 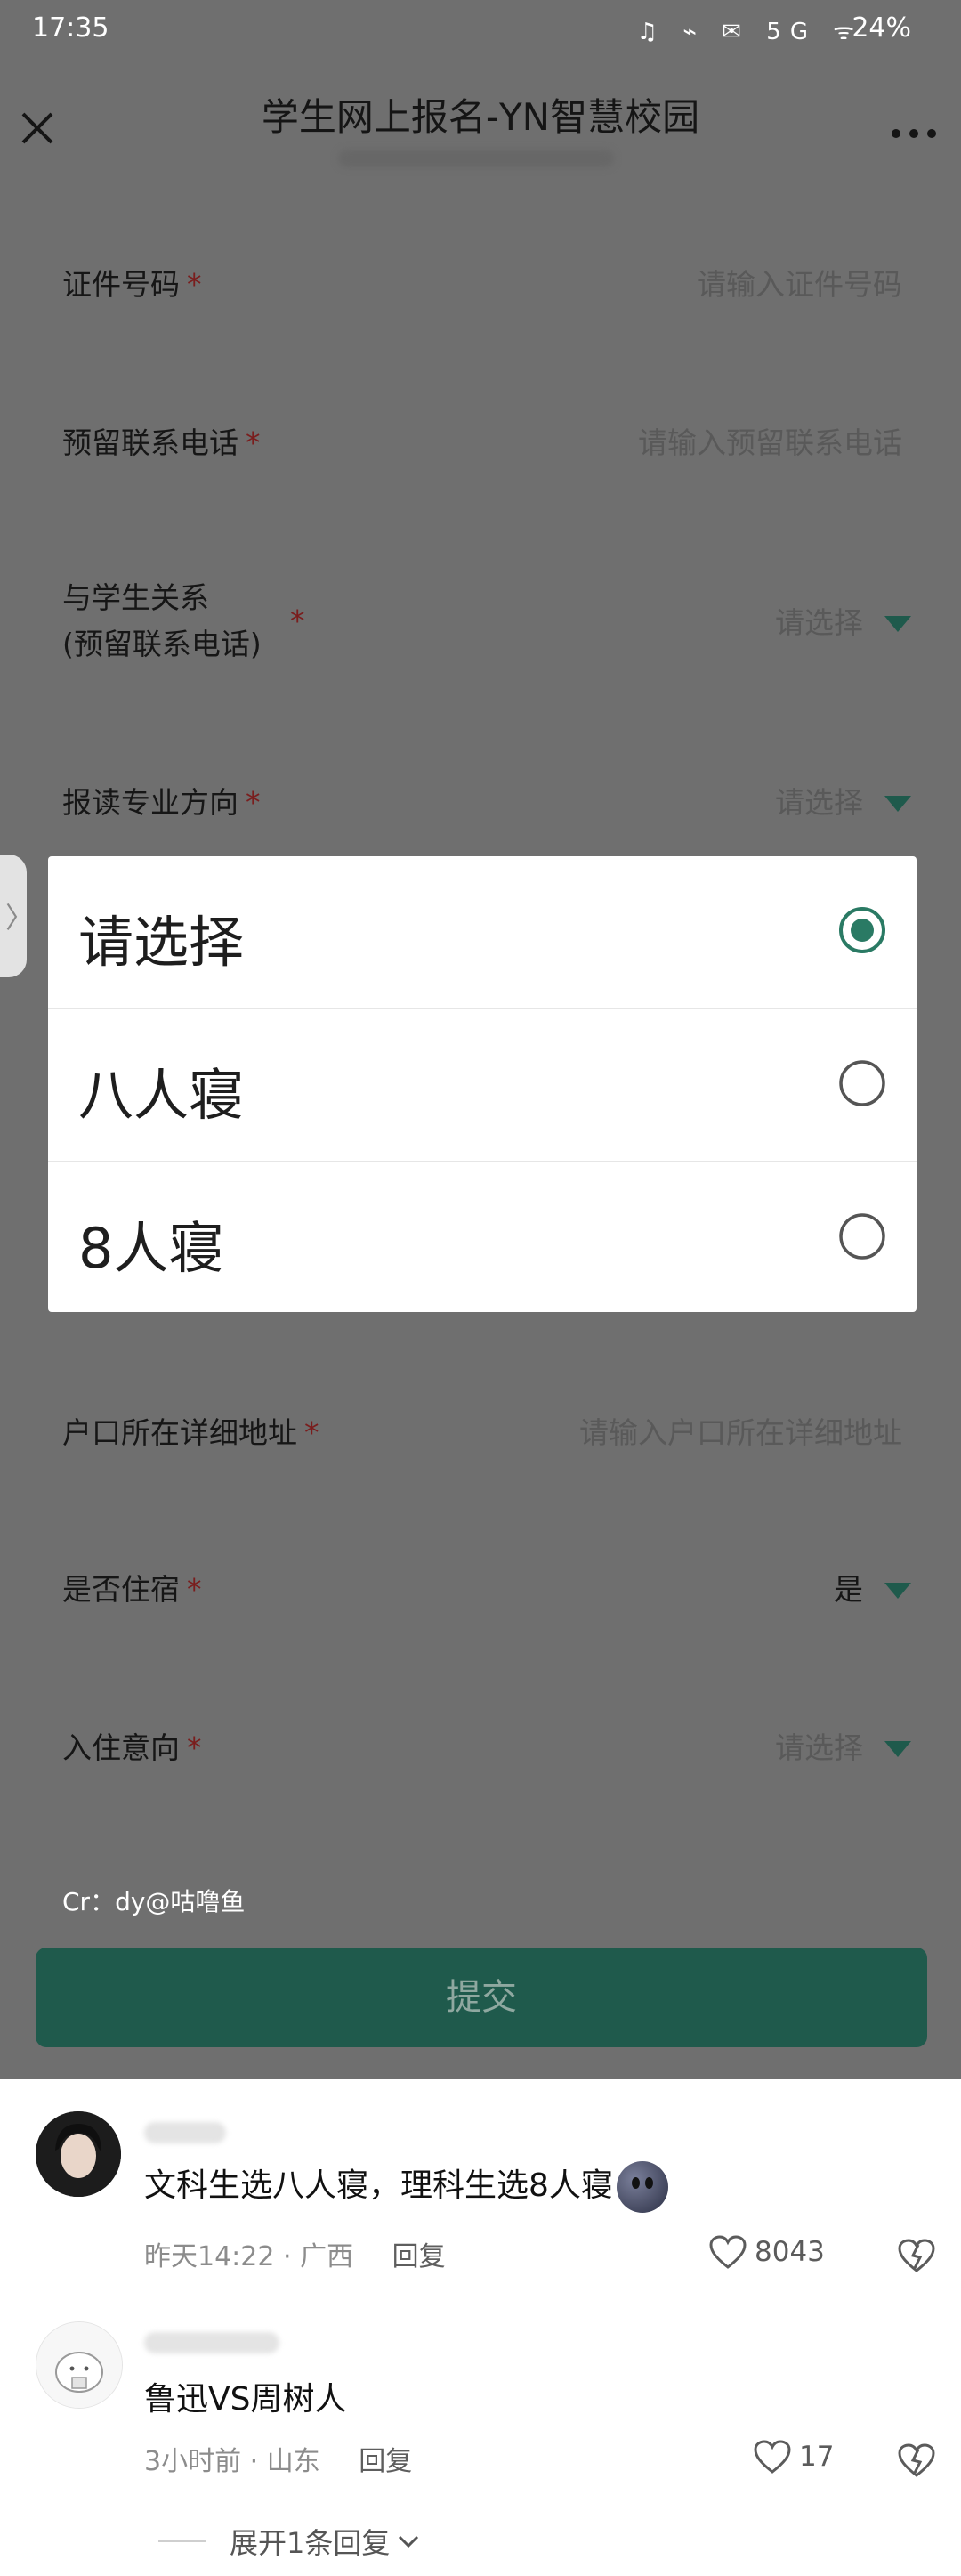 What do you see at coordinates (914, 133) in the screenshot?
I see `more-options-icon` at bounding box center [914, 133].